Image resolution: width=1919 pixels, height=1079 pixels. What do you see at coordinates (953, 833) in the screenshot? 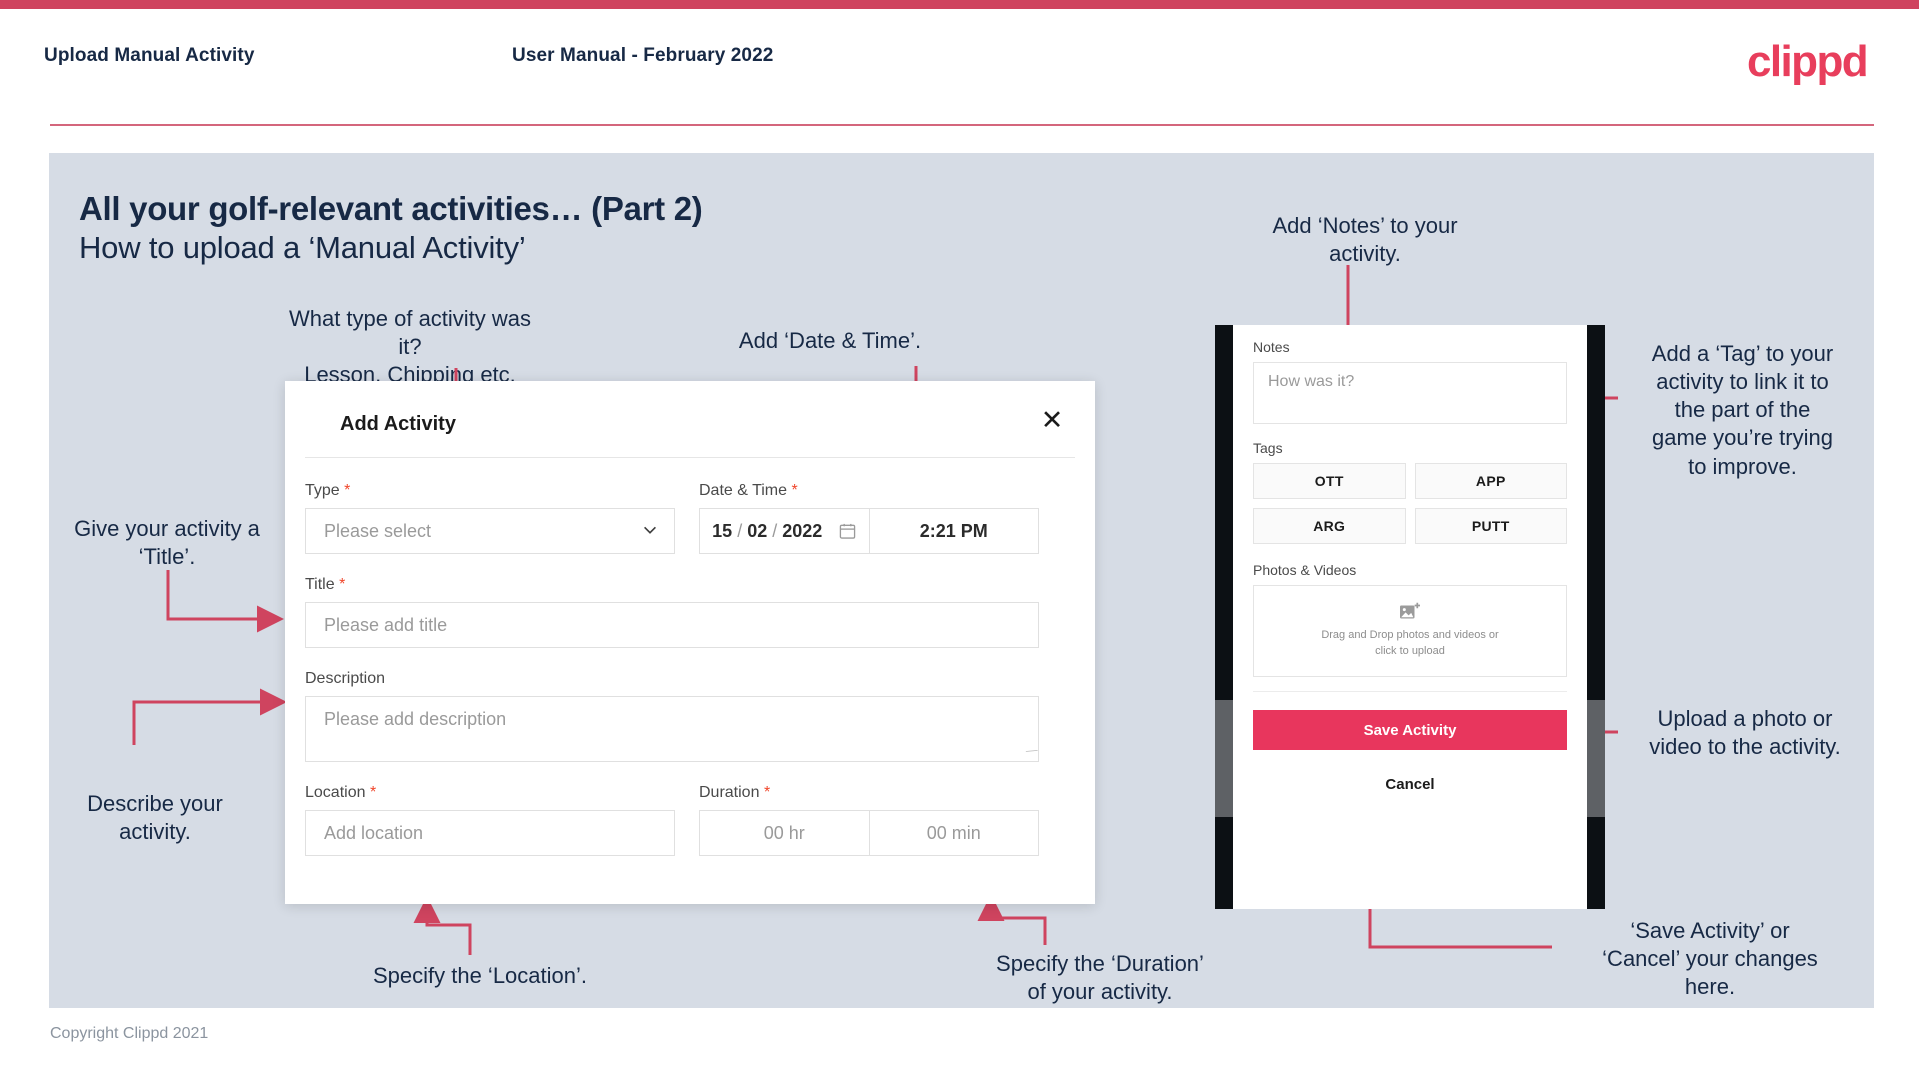
I see `duration-minutes-input: 00 min` at bounding box center [953, 833].